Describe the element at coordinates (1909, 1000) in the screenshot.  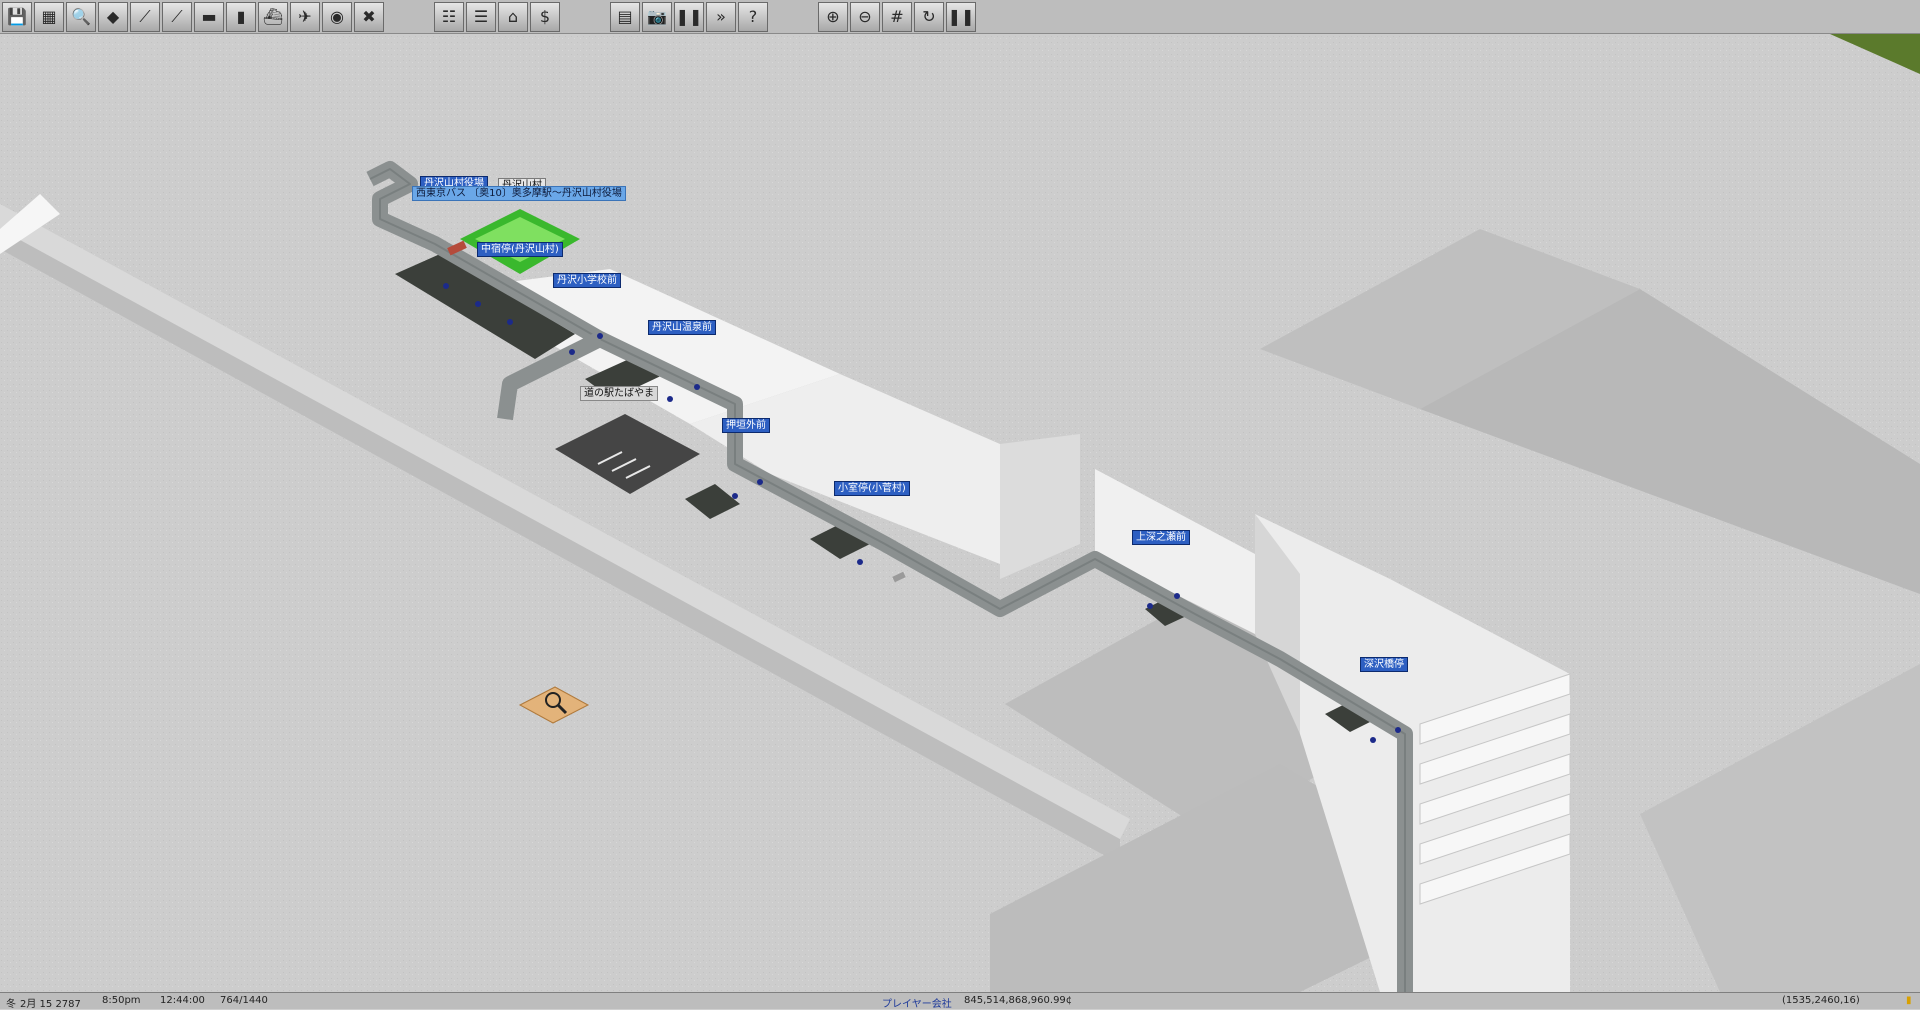
I see `status-lock-icon: ▮` at that location.